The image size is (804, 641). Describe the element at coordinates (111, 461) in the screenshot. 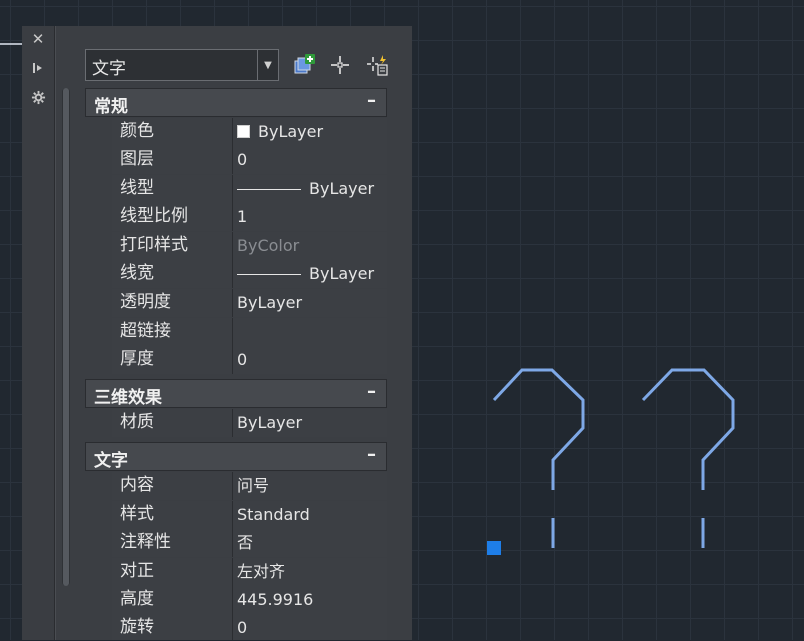

I see `section-title: 文字` at that location.